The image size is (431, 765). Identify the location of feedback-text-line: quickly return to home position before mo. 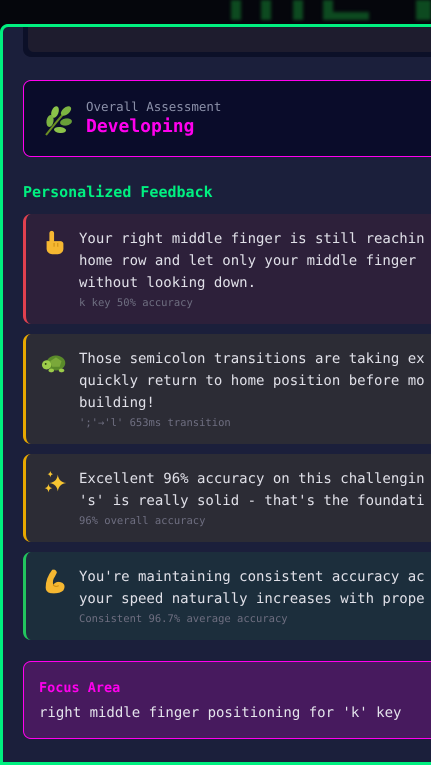
(252, 381).